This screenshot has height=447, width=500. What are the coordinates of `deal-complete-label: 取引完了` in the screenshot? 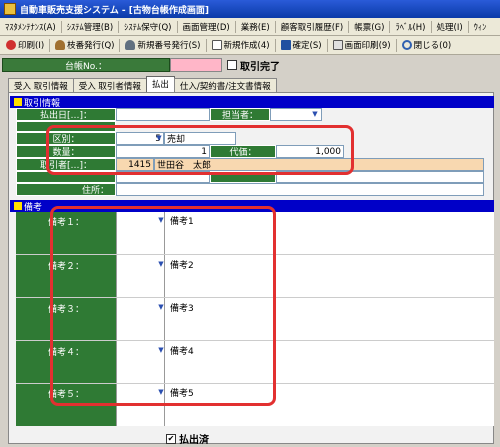 It's located at (260, 67).